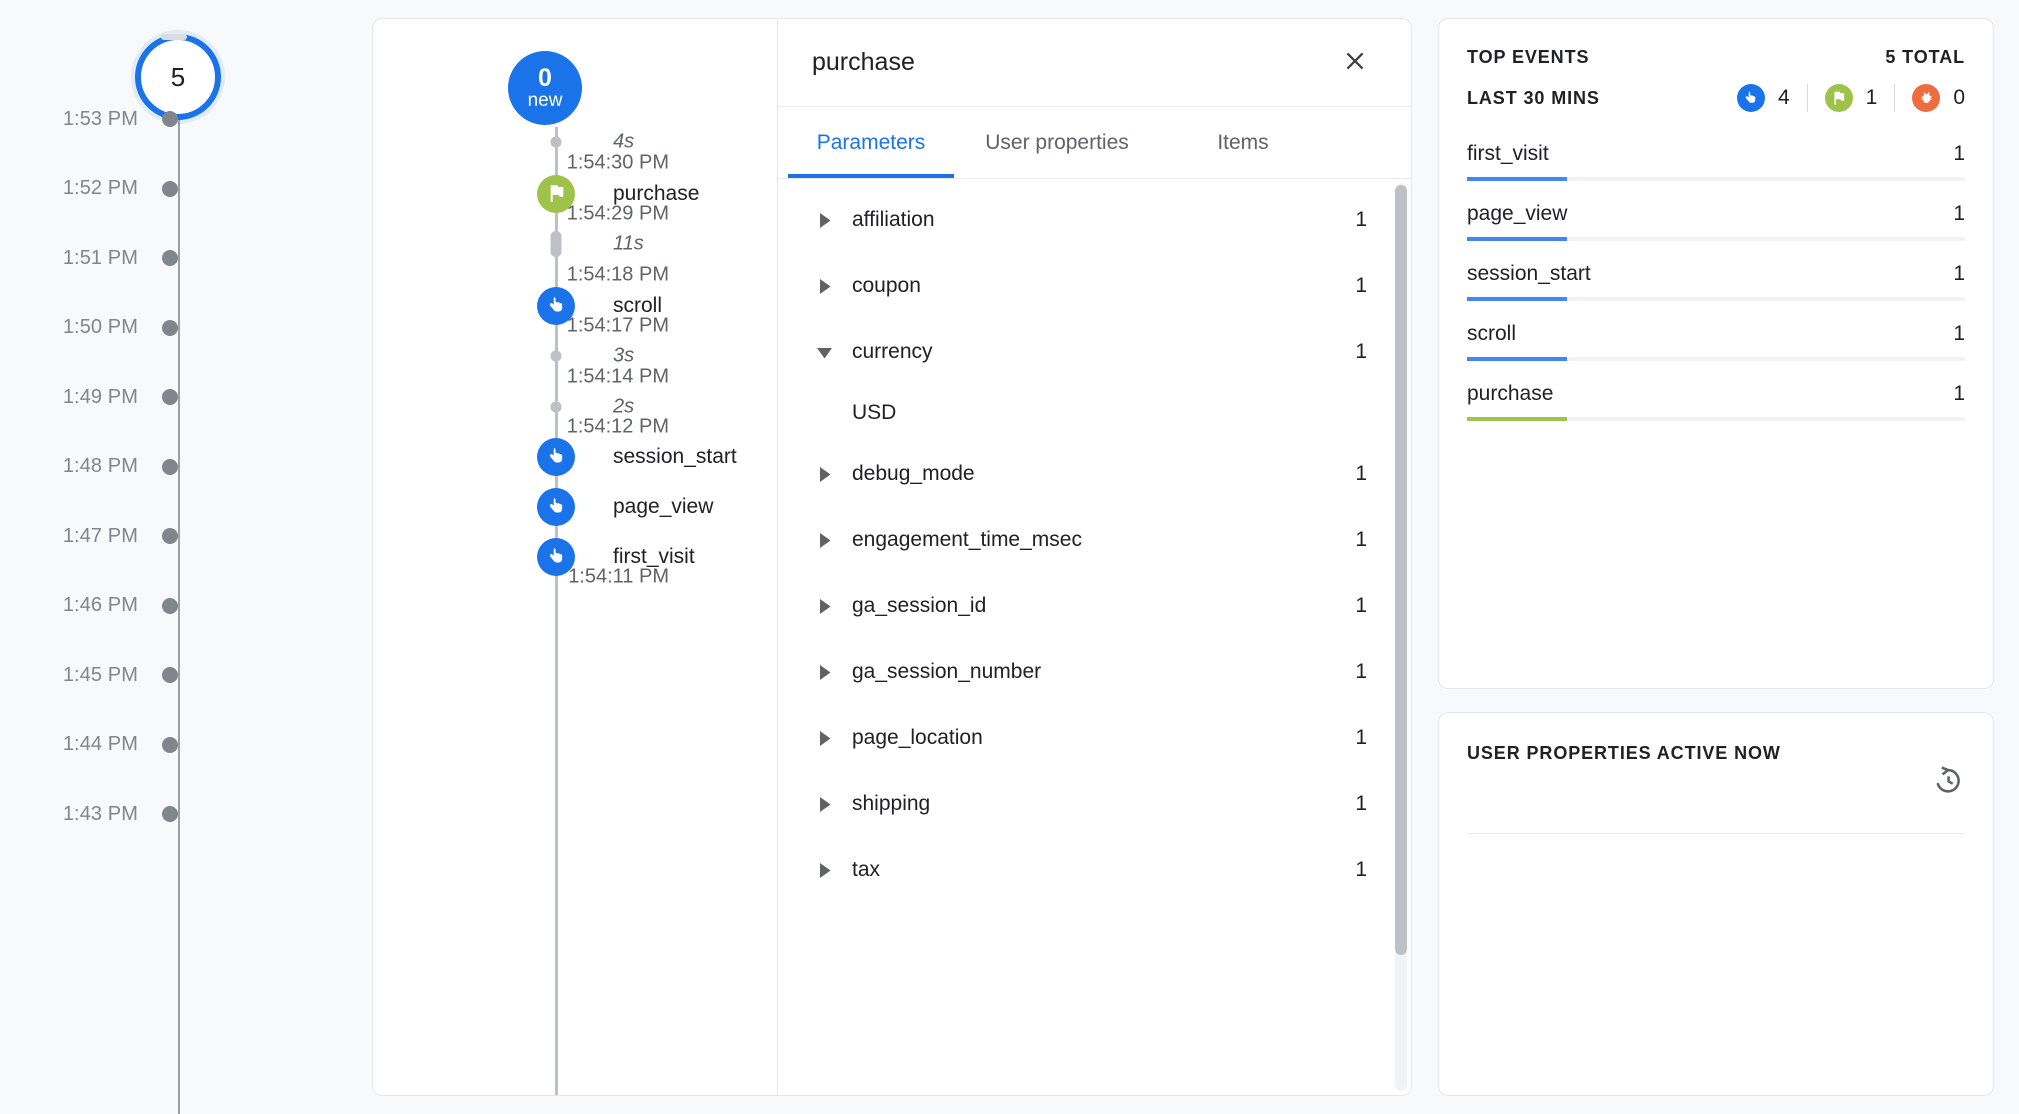 This screenshot has height=1114, width=2019. Describe the element at coordinates (556, 507) in the screenshot. I see `tap-icon` at that location.